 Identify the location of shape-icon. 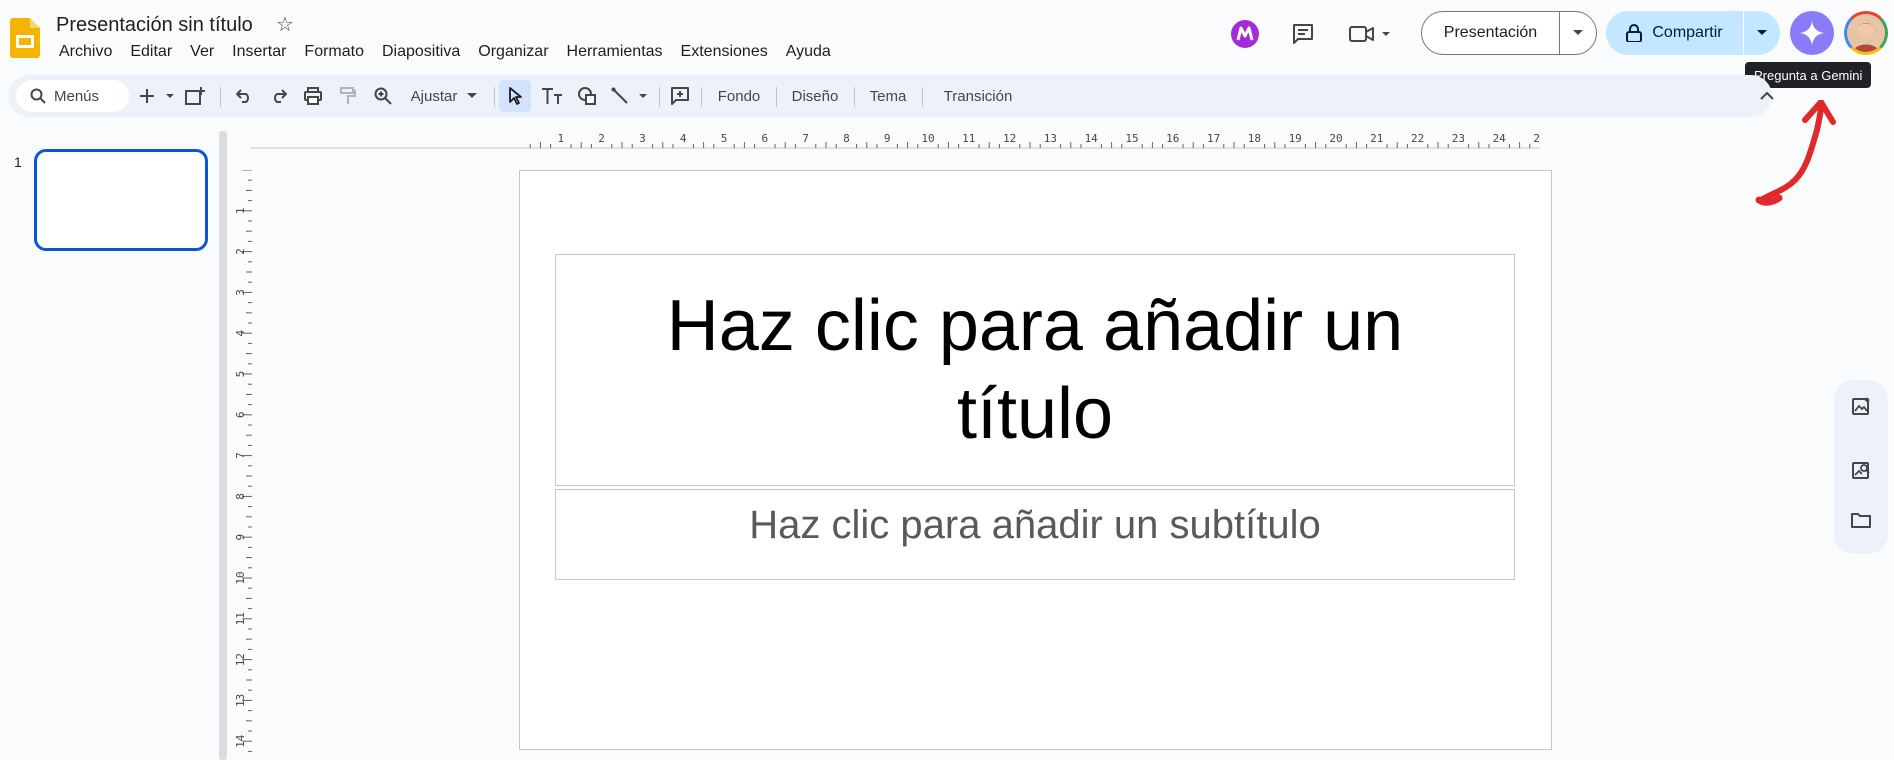
(587, 96).